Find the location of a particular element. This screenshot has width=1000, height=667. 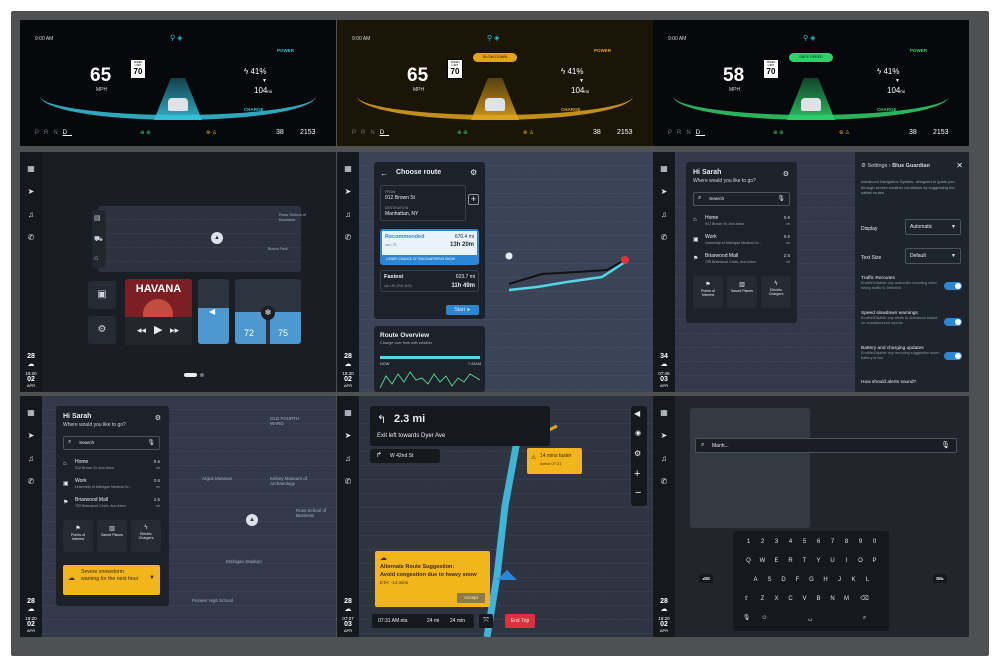

breadcrumb-root: Settings is located at coordinates (877, 166).